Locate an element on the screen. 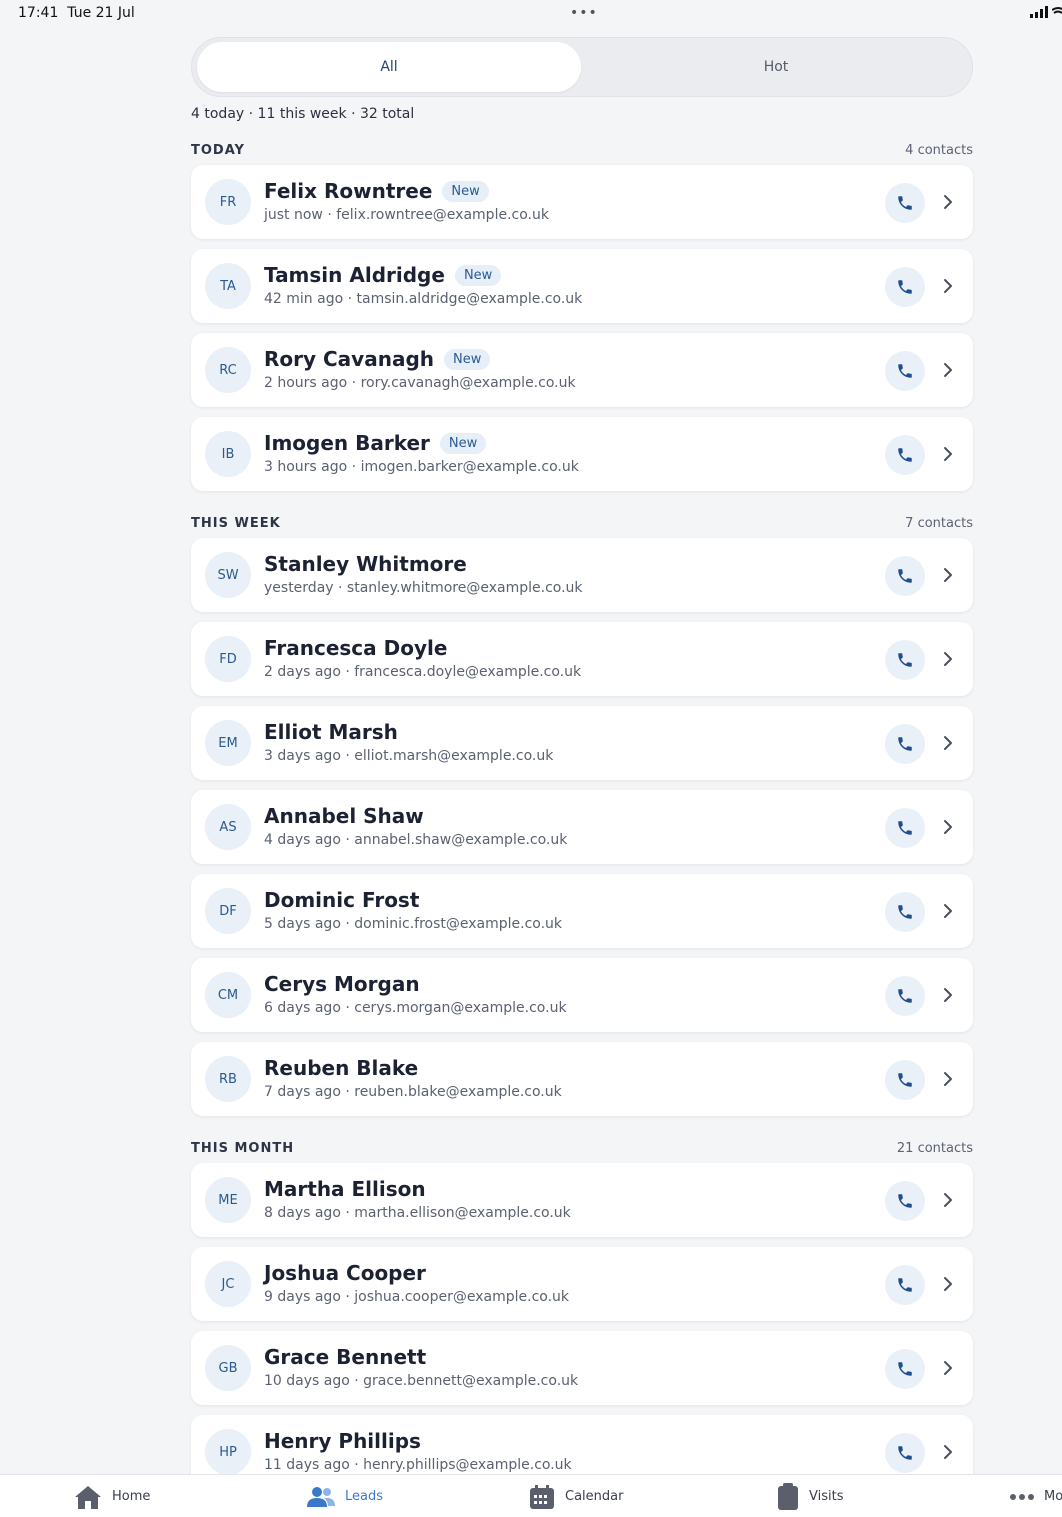 Image resolution: width=1062 pixels, height=1517 pixels. section-title: TODAY is located at coordinates (218, 150).